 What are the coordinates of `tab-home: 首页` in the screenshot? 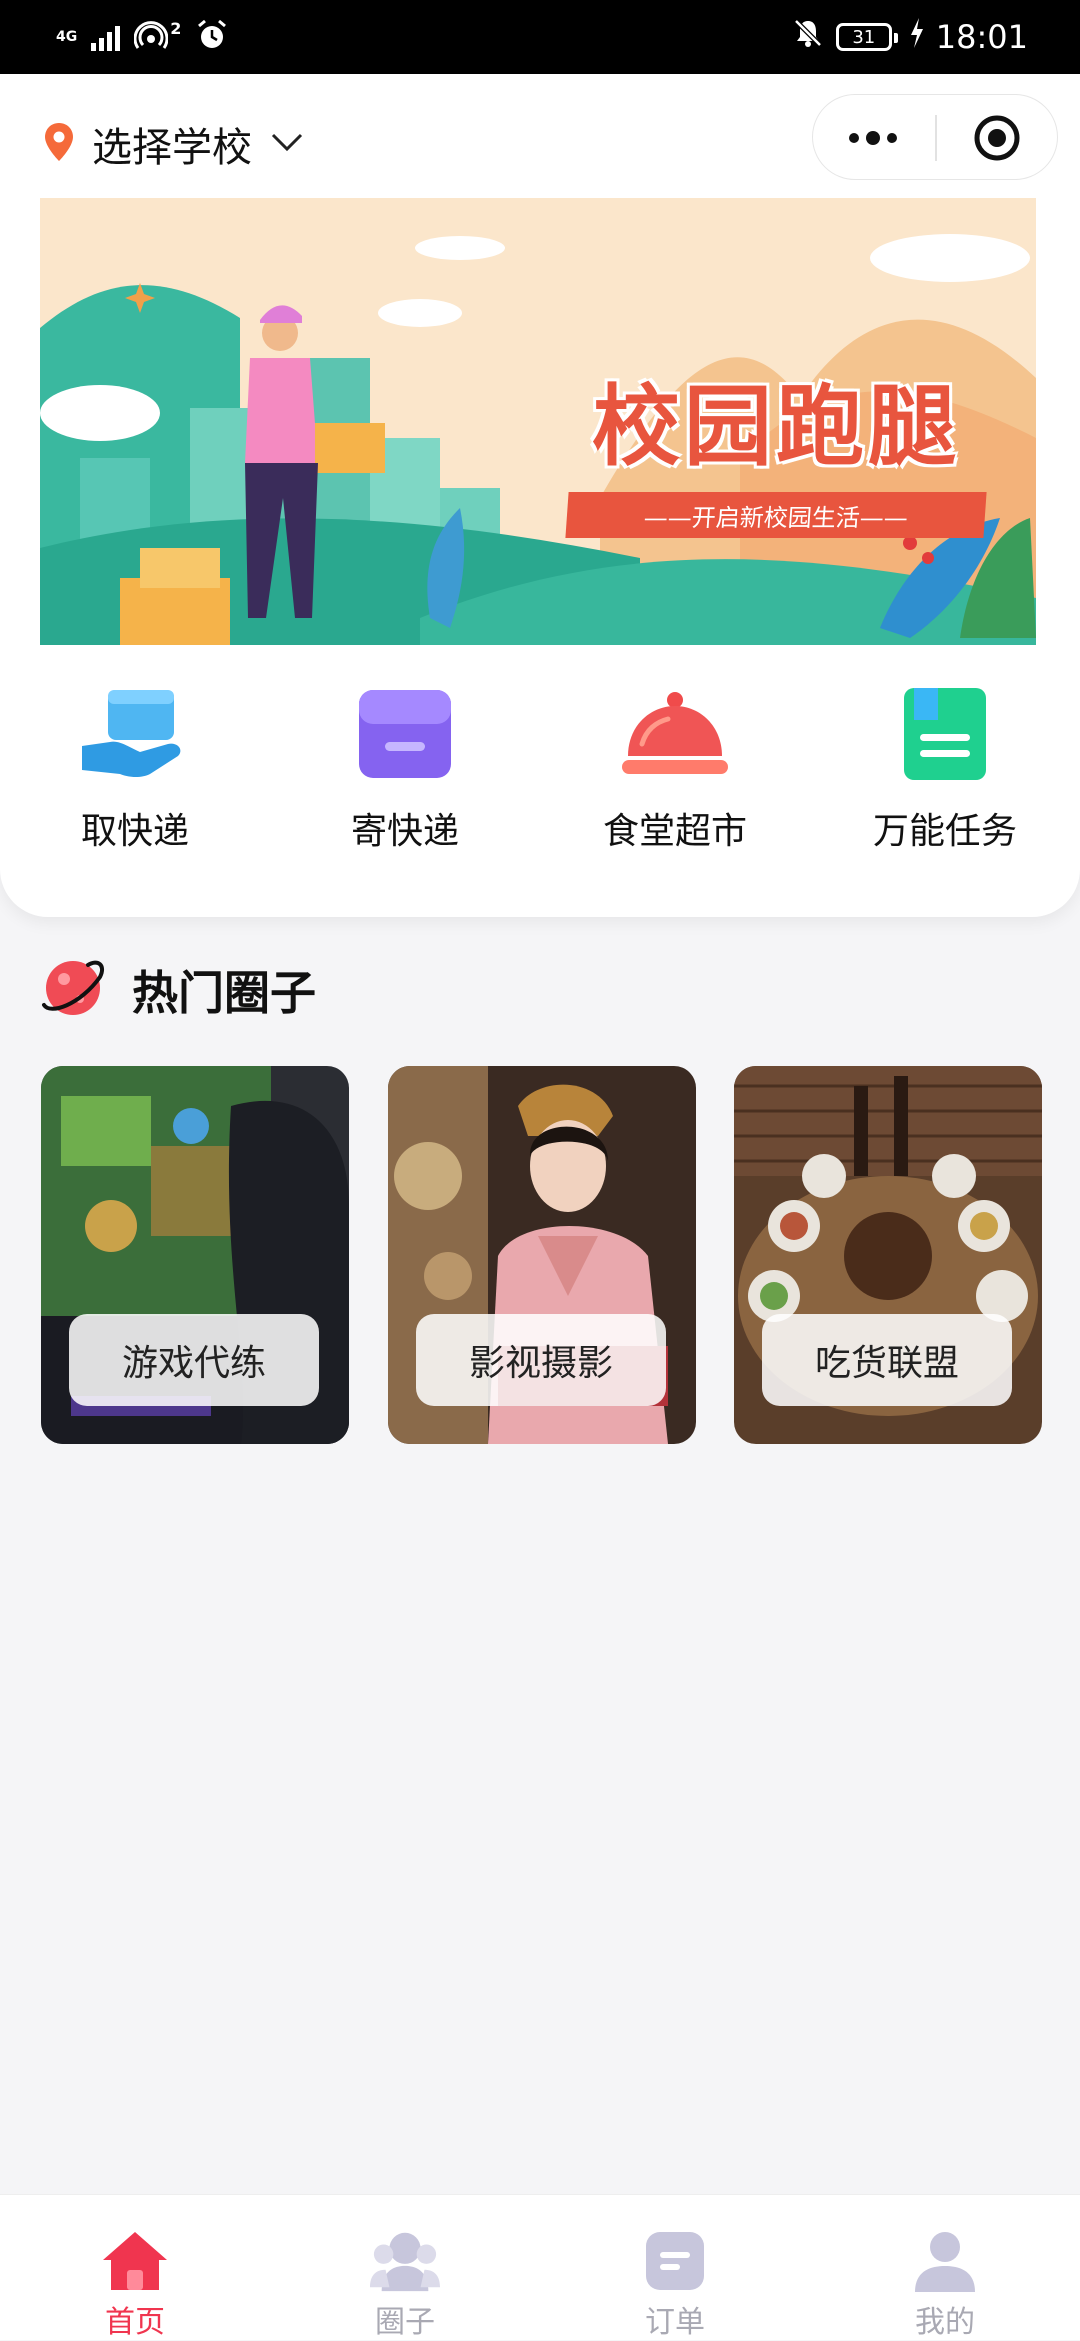 It's located at (135, 2268).